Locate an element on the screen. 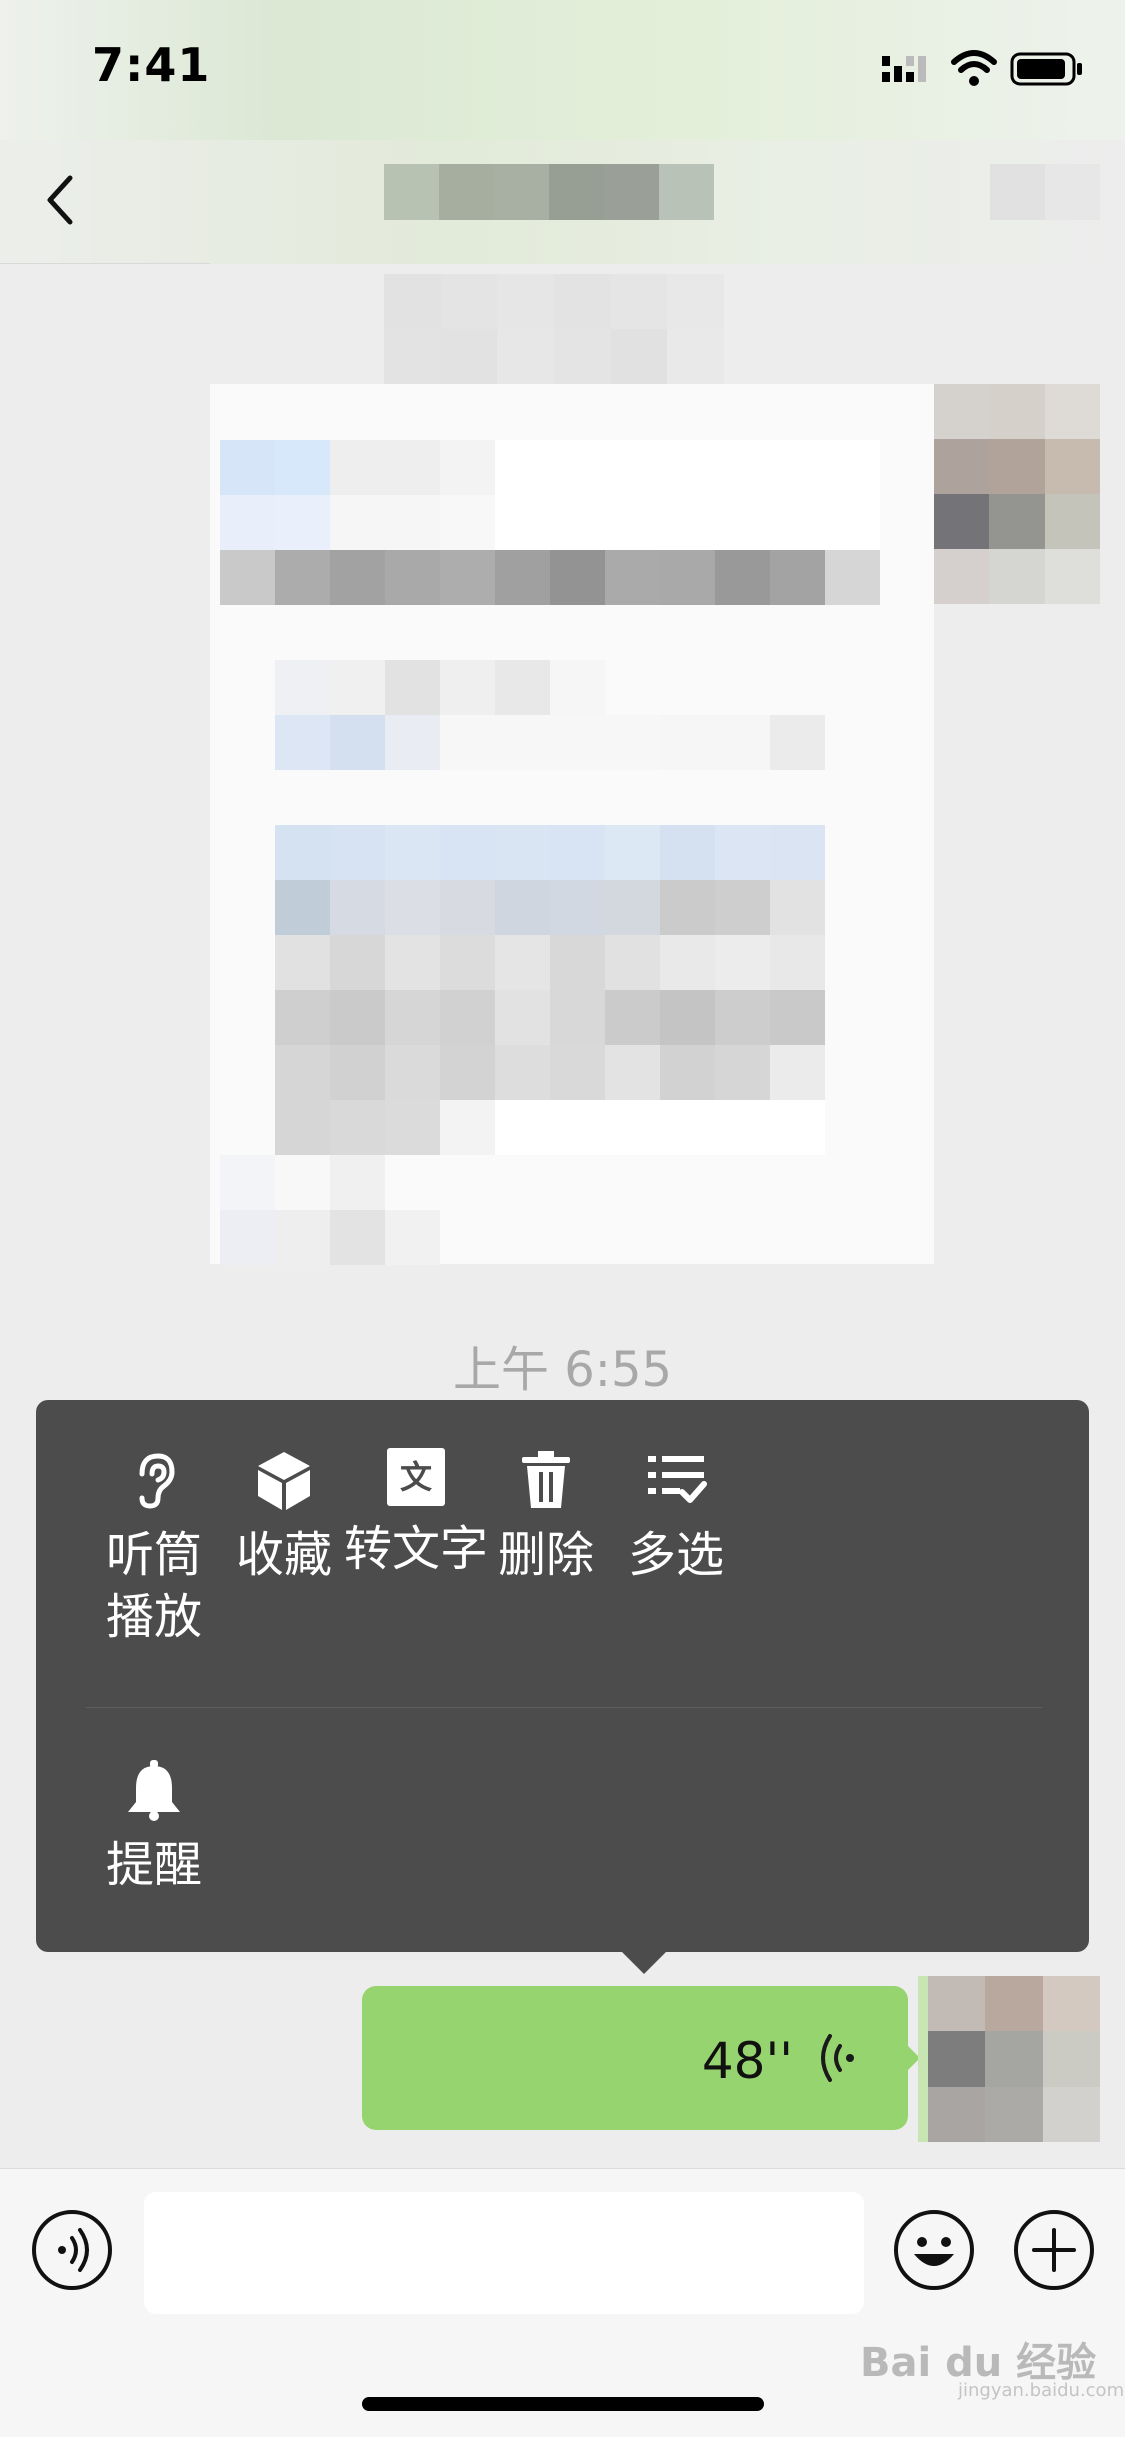 This screenshot has width=1125, height=2437. ear-icon is located at coordinates (157, 1481).